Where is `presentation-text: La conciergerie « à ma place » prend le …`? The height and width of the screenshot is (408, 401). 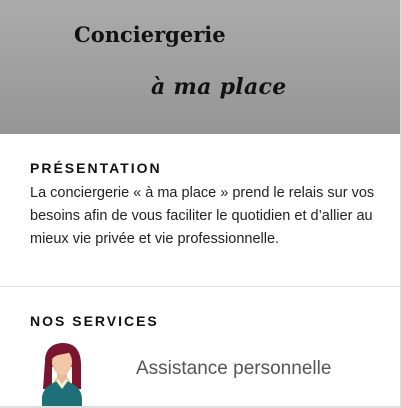 presentation-text: La conciergerie « à ma place » prend le … is located at coordinates (202, 216).